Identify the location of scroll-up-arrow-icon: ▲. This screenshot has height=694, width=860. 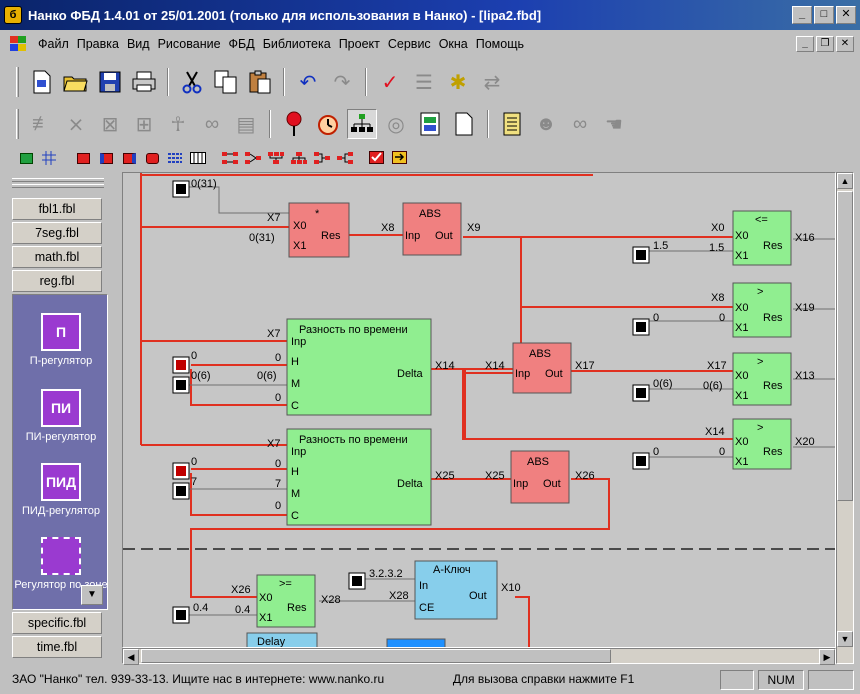
(845, 181).